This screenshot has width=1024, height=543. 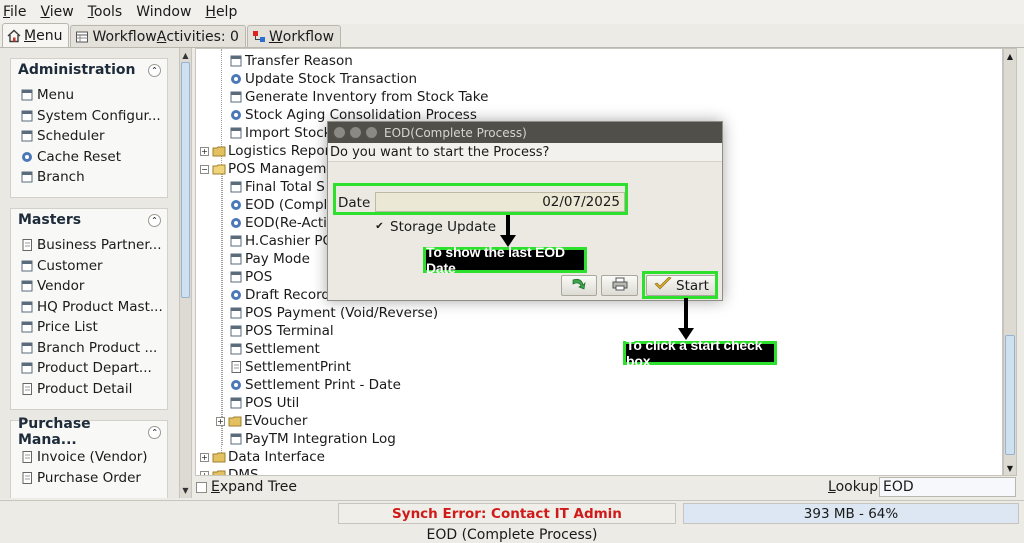 I want to click on footer-status-text: EOD (Complete Process), so click(x=512, y=534).